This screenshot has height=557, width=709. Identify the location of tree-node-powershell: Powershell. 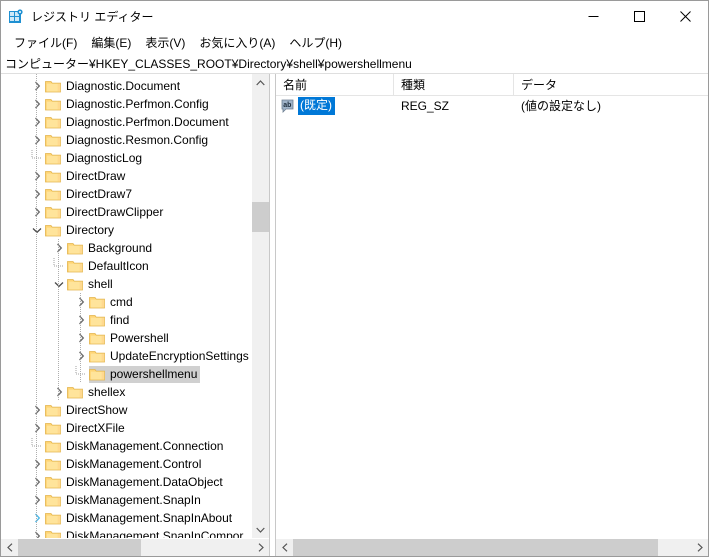
(126, 338).